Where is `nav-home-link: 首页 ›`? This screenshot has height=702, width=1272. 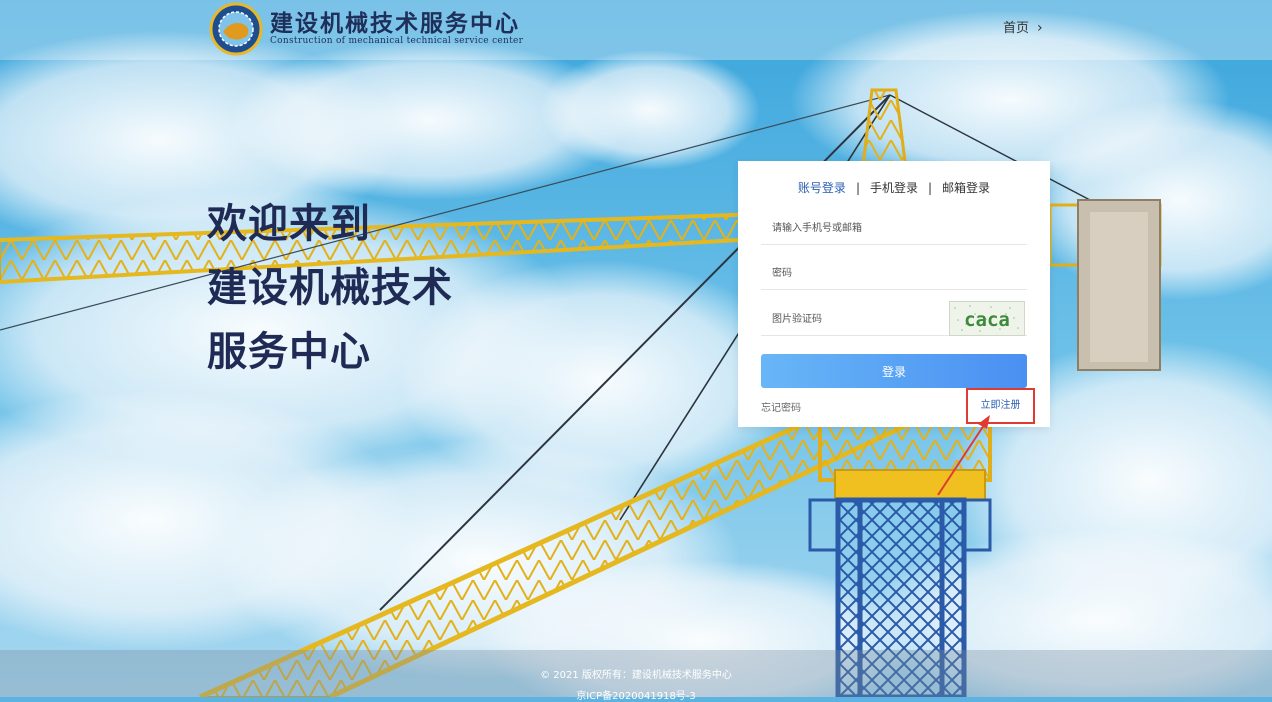
nav-home-link: 首页 › is located at coordinates (1023, 26).